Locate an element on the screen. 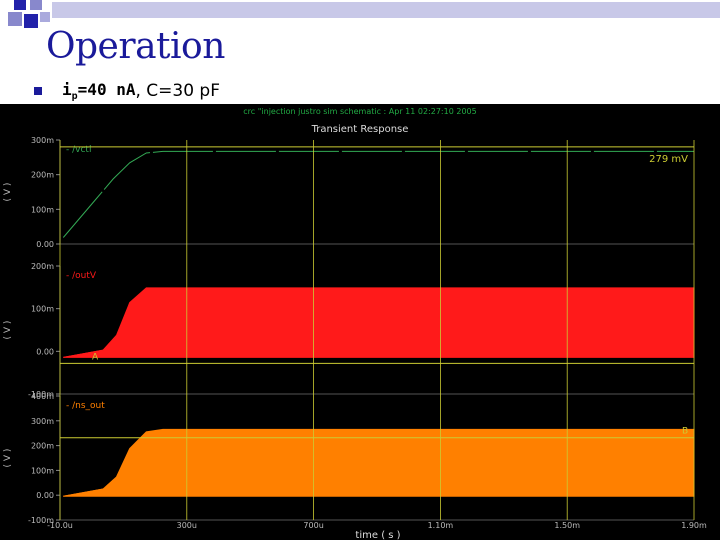 This screenshot has width=720, height=544. marker-label: A is located at coordinates (95, 357).